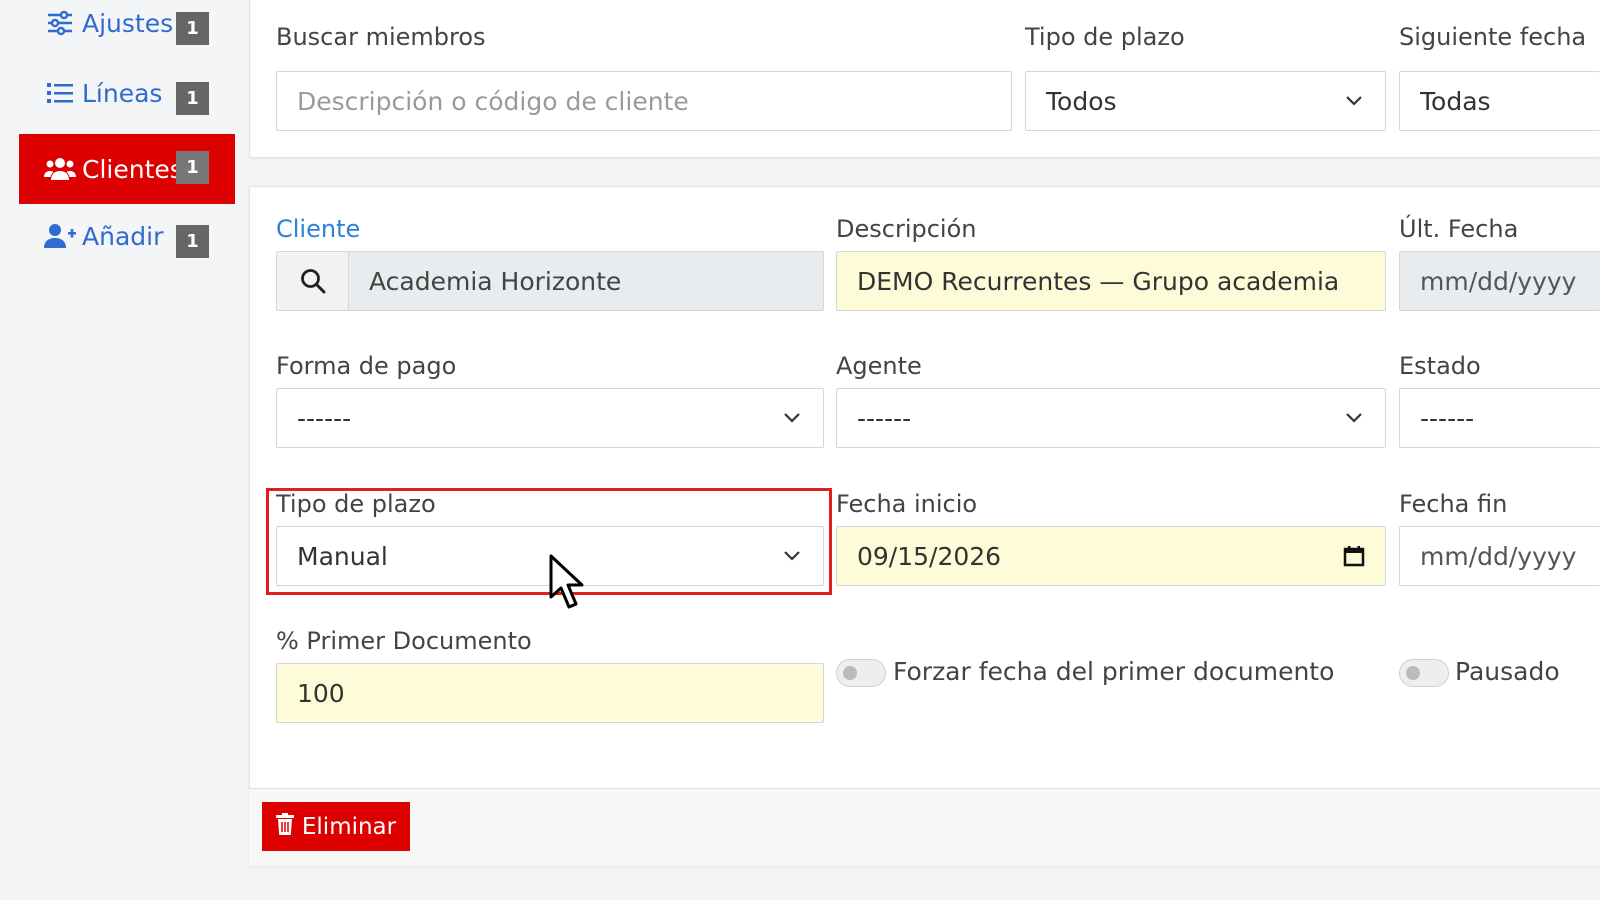  What do you see at coordinates (321, 693) in the screenshot?
I see `first-doc-value: 100` at bounding box center [321, 693].